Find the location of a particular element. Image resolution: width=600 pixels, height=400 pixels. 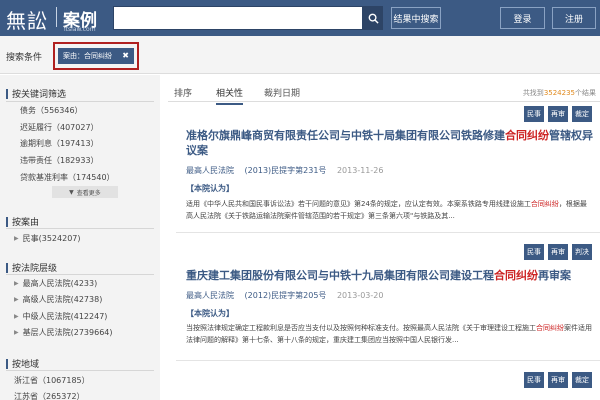

section-title: 按关键词筛选 is located at coordinates (39, 95).